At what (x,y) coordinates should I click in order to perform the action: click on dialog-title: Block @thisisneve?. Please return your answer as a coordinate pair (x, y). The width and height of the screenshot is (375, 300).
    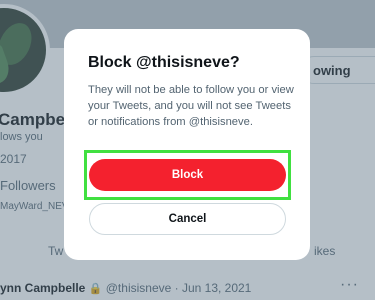
    Looking at the image, I should click on (164, 62).